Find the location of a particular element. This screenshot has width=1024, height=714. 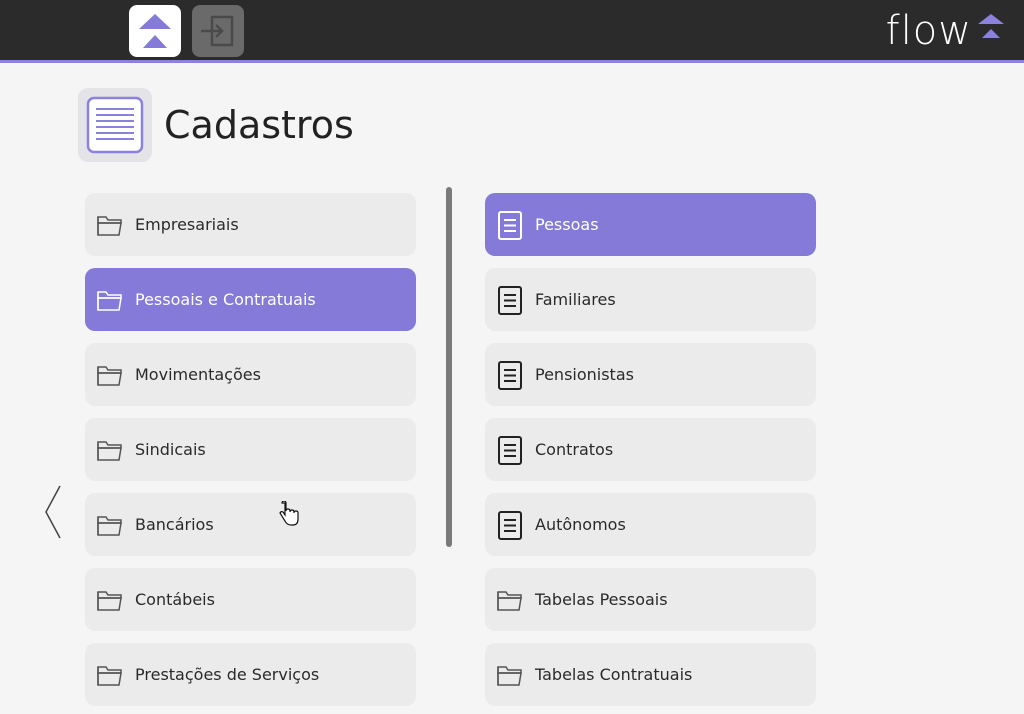

logout-button is located at coordinates (218, 31).